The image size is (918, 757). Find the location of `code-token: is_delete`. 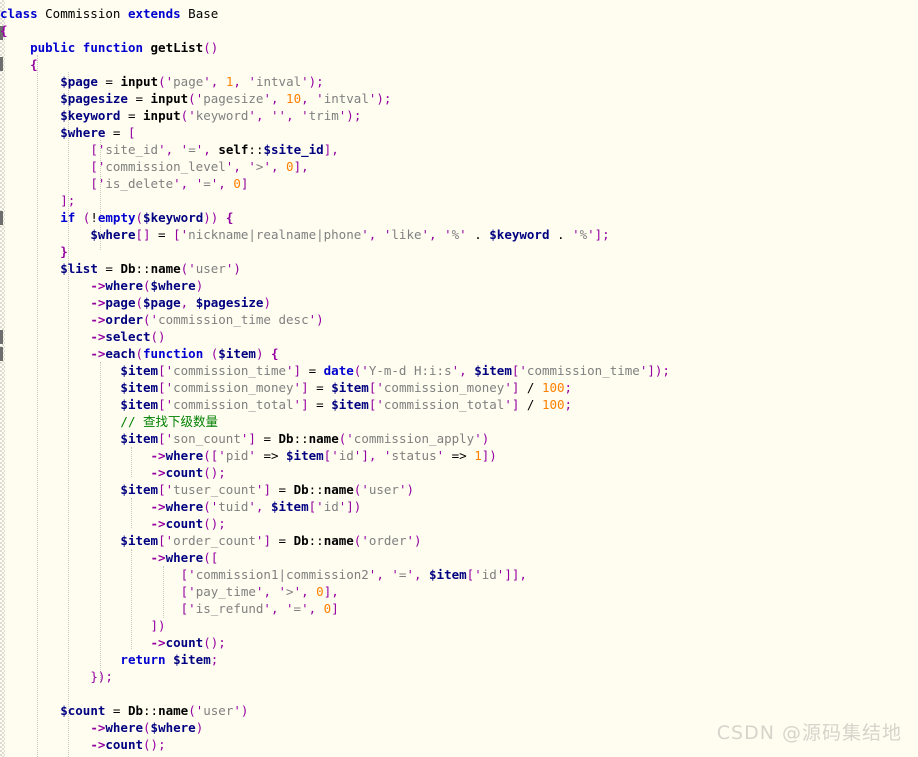

code-token: is_delete is located at coordinates (139, 183).